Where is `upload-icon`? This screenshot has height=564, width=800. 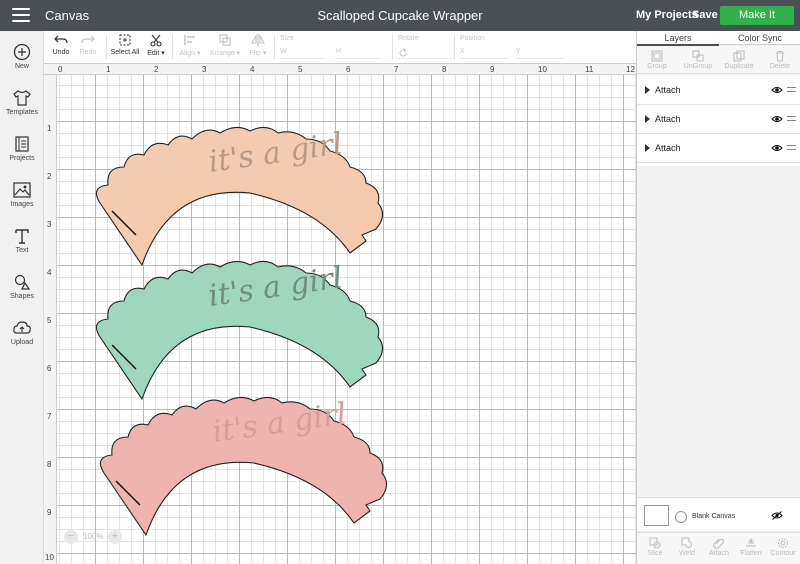 upload-icon is located at coordinates (22, 327).